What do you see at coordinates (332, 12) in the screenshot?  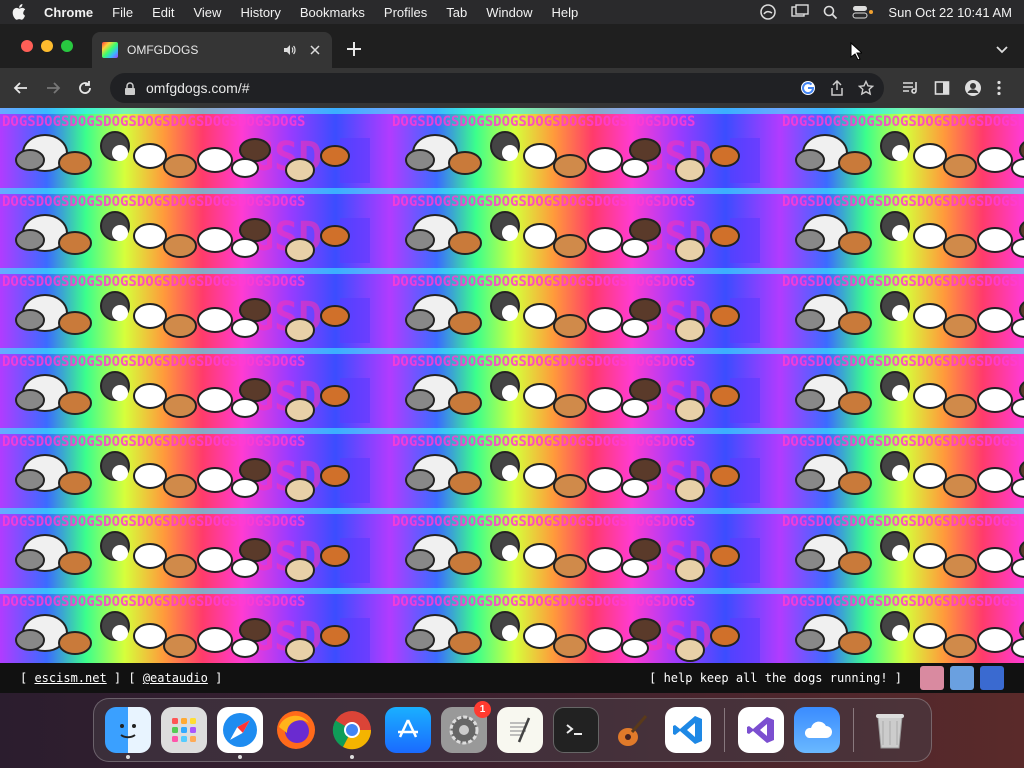 I see `menu-bookmarks: Bookmarks` at bounding box center [332, 12].